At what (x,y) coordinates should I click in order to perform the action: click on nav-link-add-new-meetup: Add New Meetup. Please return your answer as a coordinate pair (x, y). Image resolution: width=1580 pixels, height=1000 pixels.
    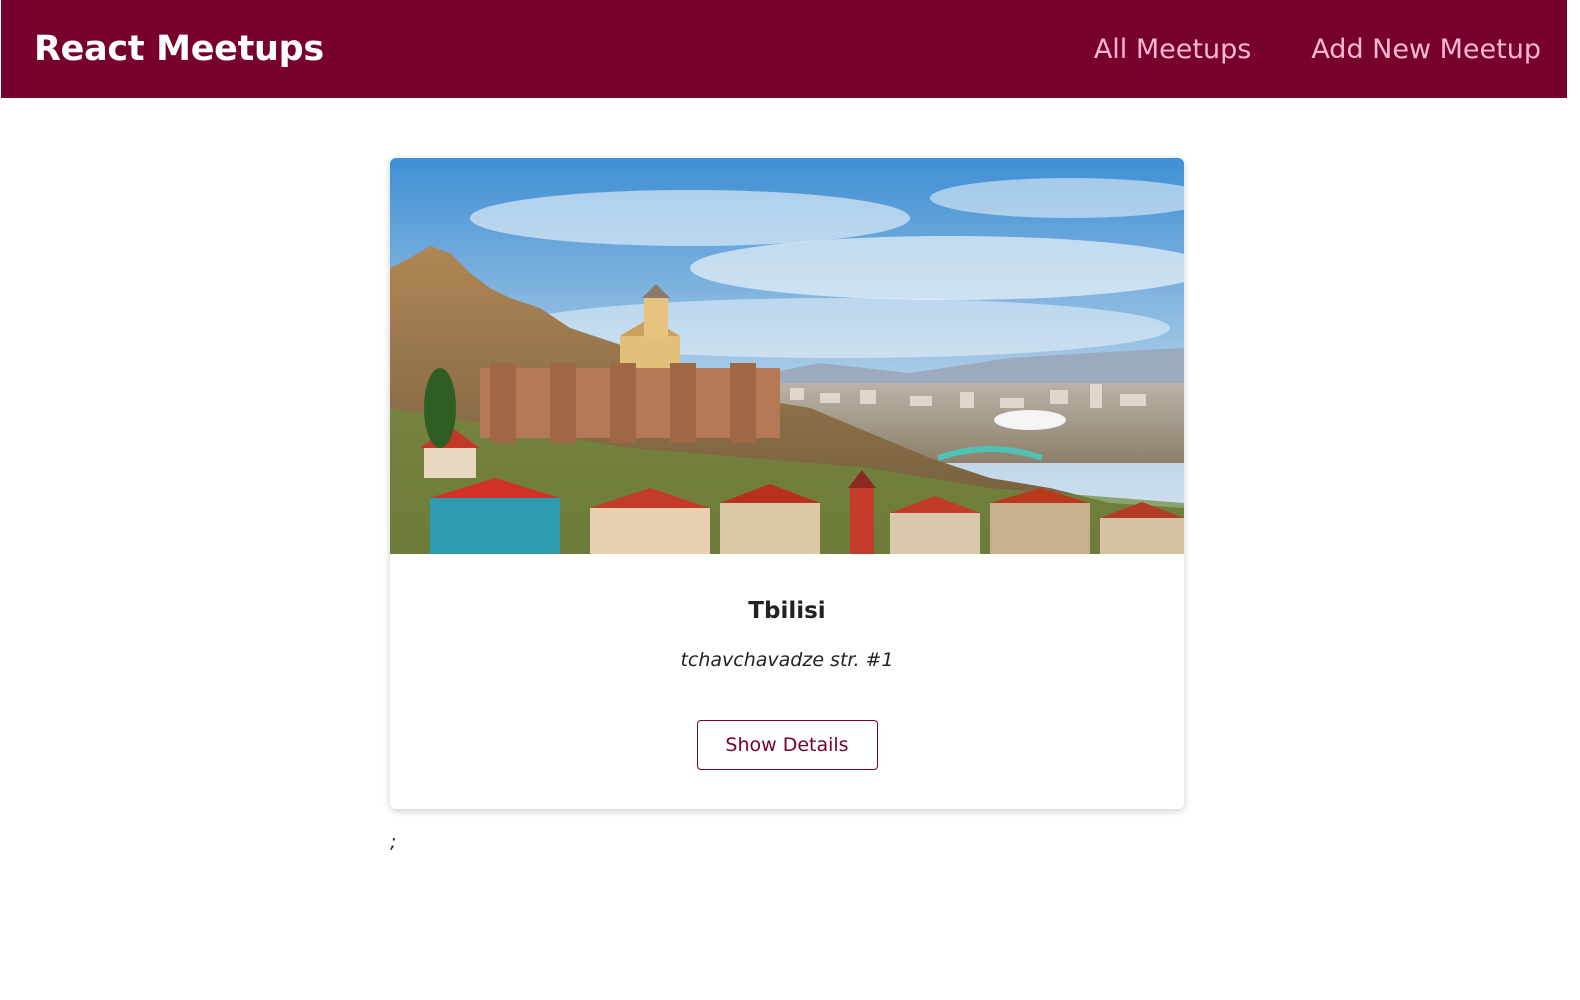
    Looking at the image, I should click on (1426, 49).